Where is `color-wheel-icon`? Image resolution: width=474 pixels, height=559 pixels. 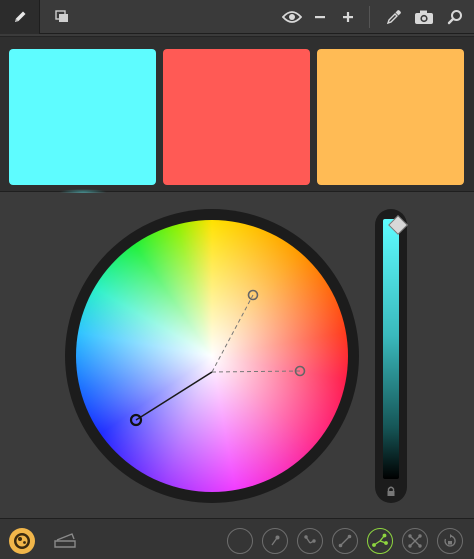 color-wheel-icon is located at coordinates (22, 541).